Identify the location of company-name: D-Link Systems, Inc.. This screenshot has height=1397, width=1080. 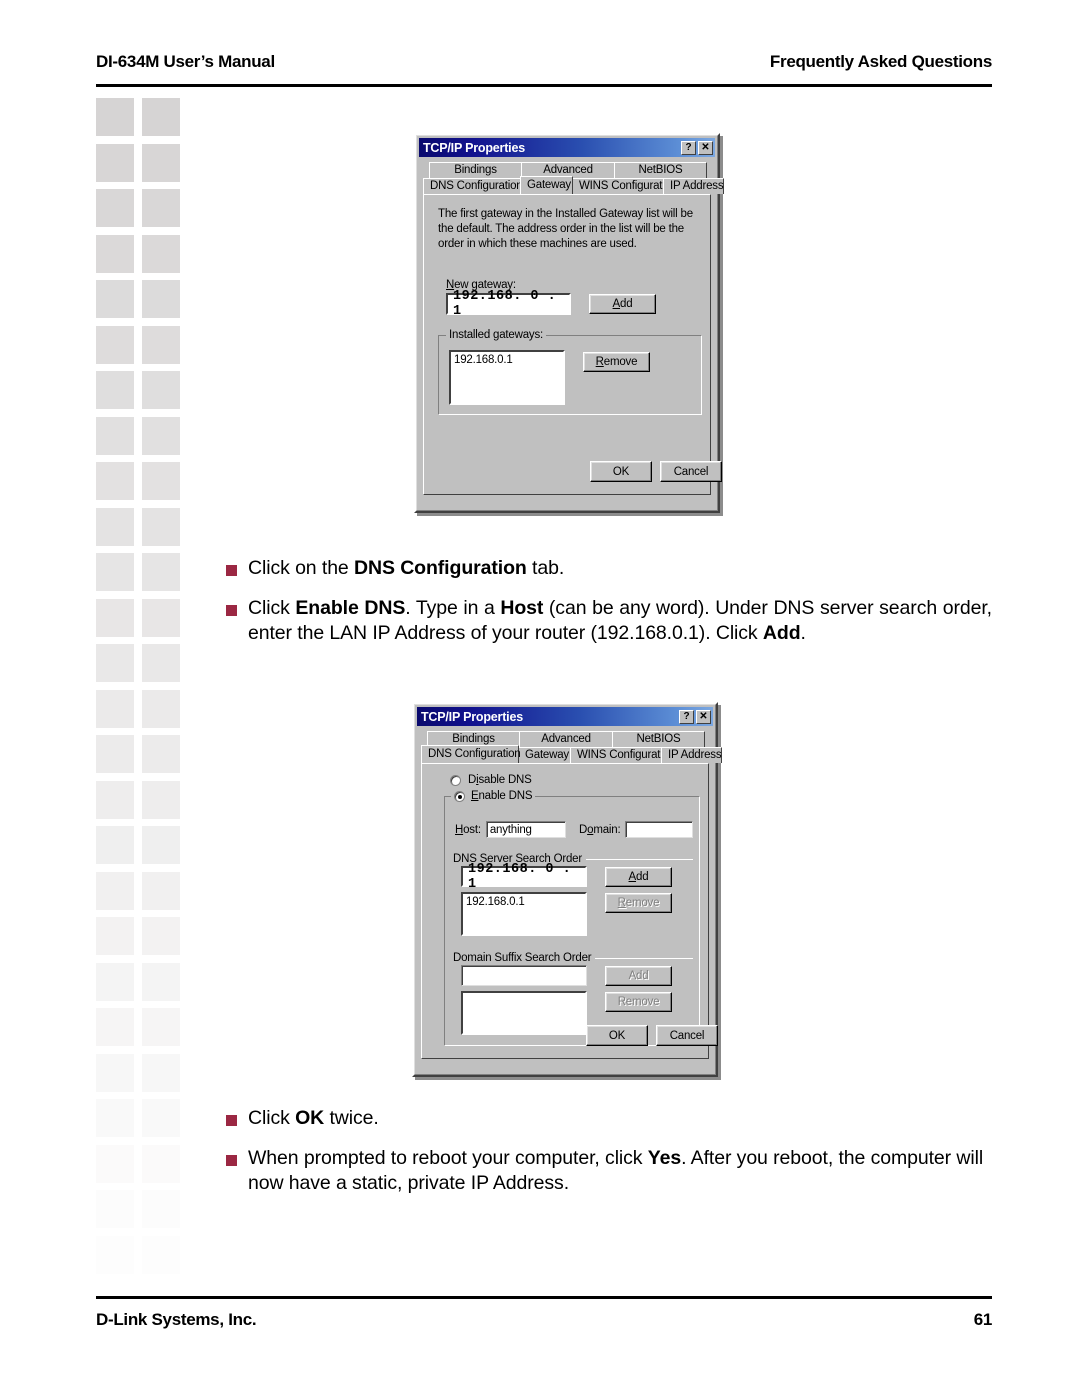
(176, 1319).